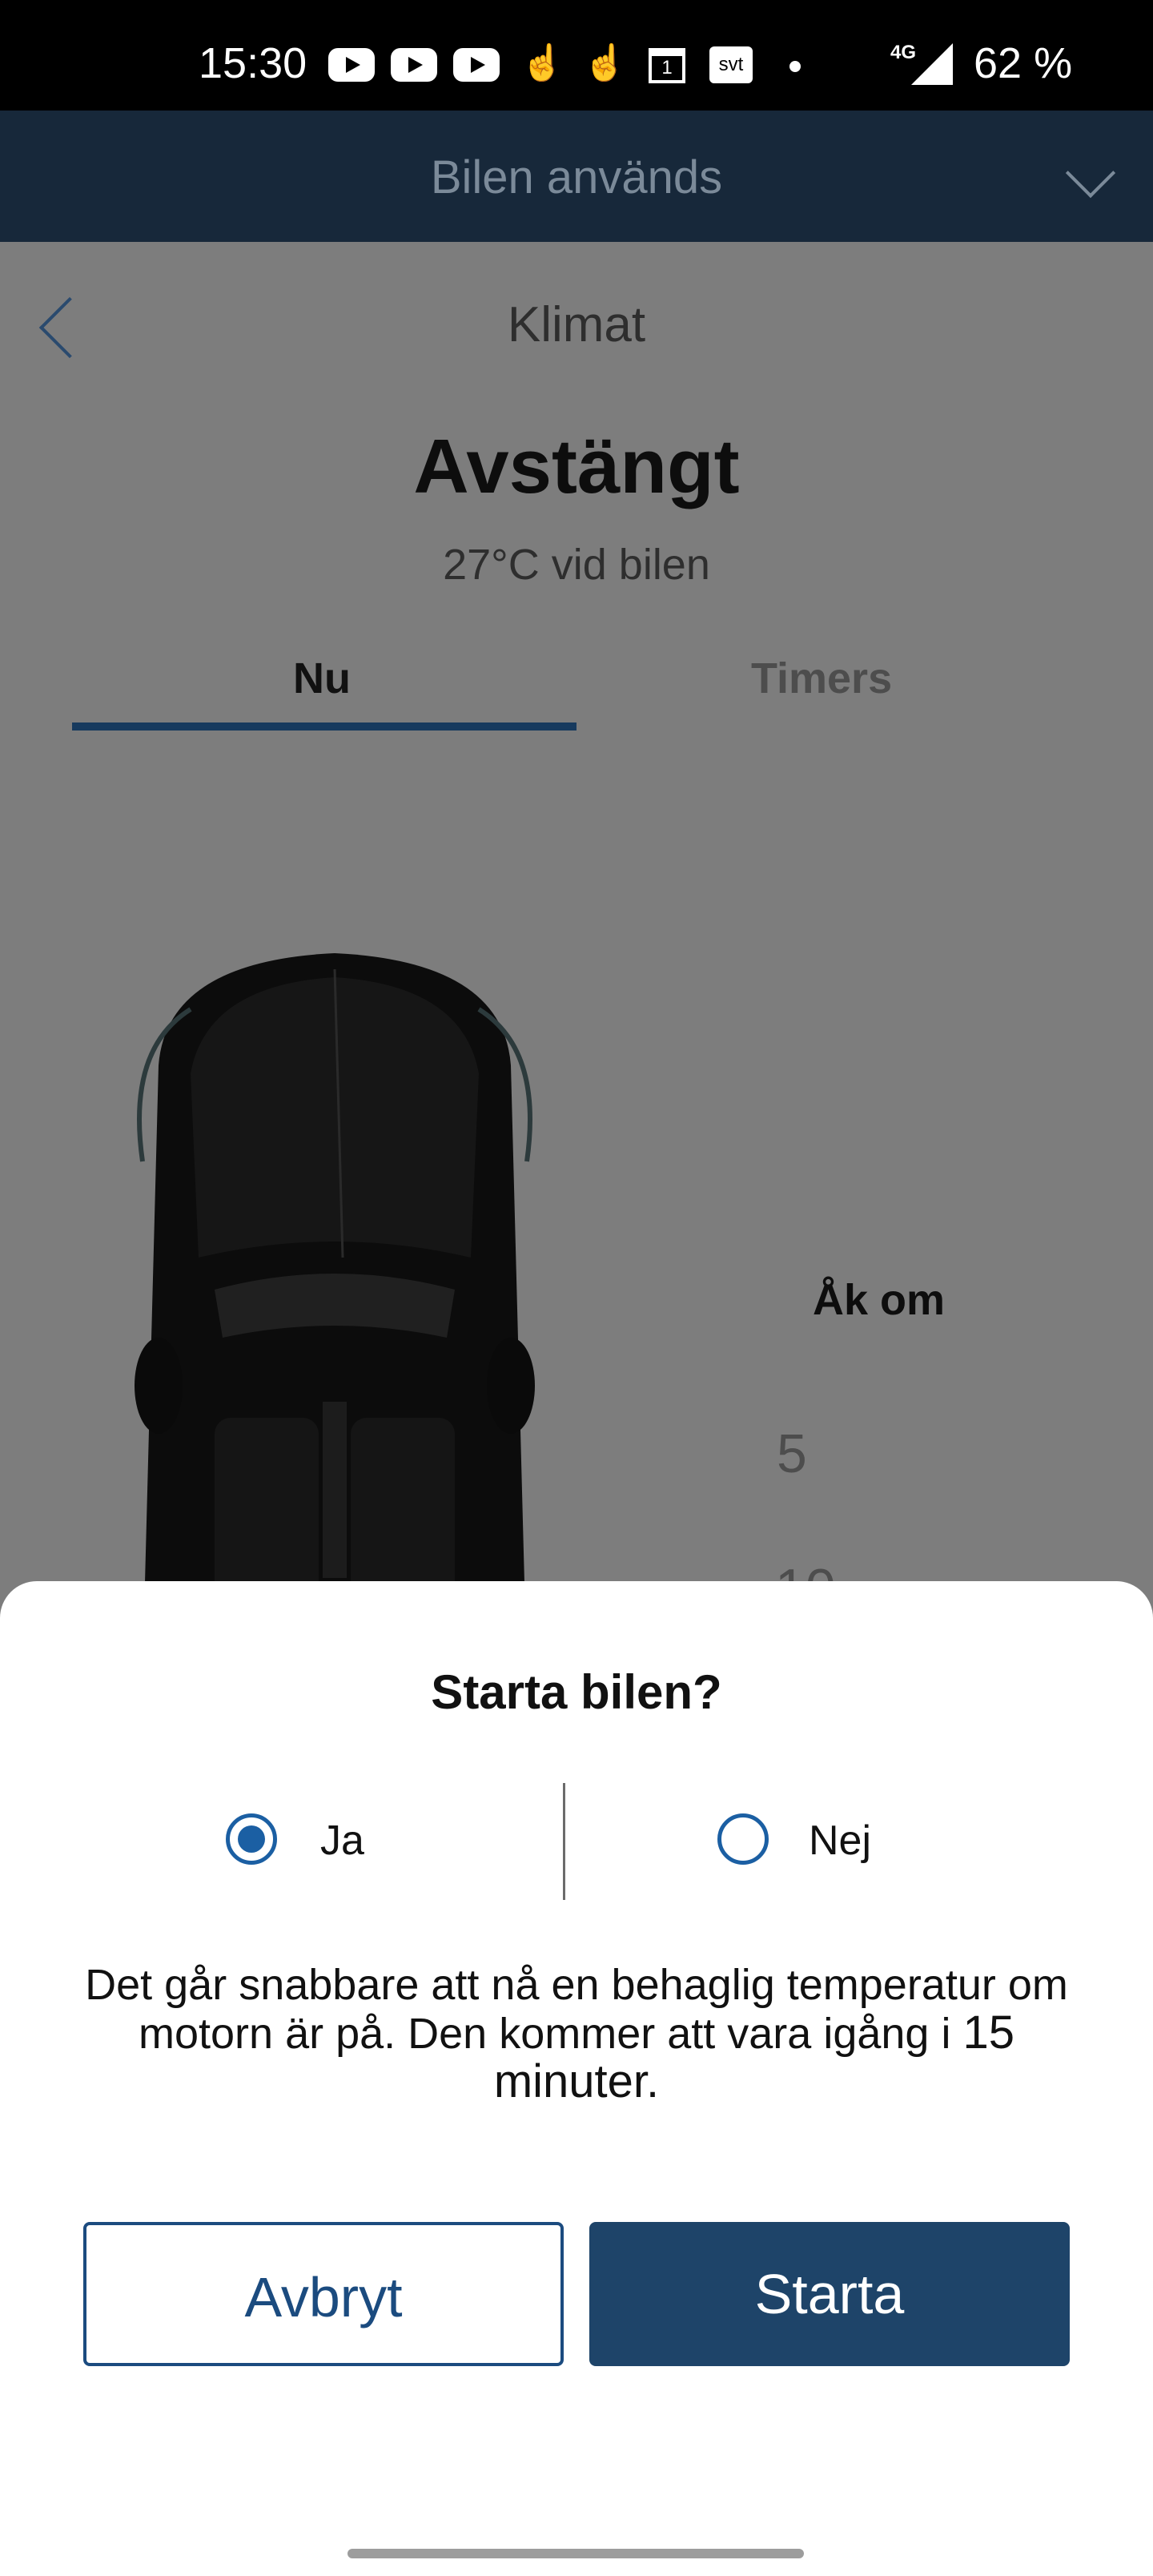 The width and height of the screenshot is (1153, 2576). I want to click on option-ja-label: Ja, so click(342, 1841).